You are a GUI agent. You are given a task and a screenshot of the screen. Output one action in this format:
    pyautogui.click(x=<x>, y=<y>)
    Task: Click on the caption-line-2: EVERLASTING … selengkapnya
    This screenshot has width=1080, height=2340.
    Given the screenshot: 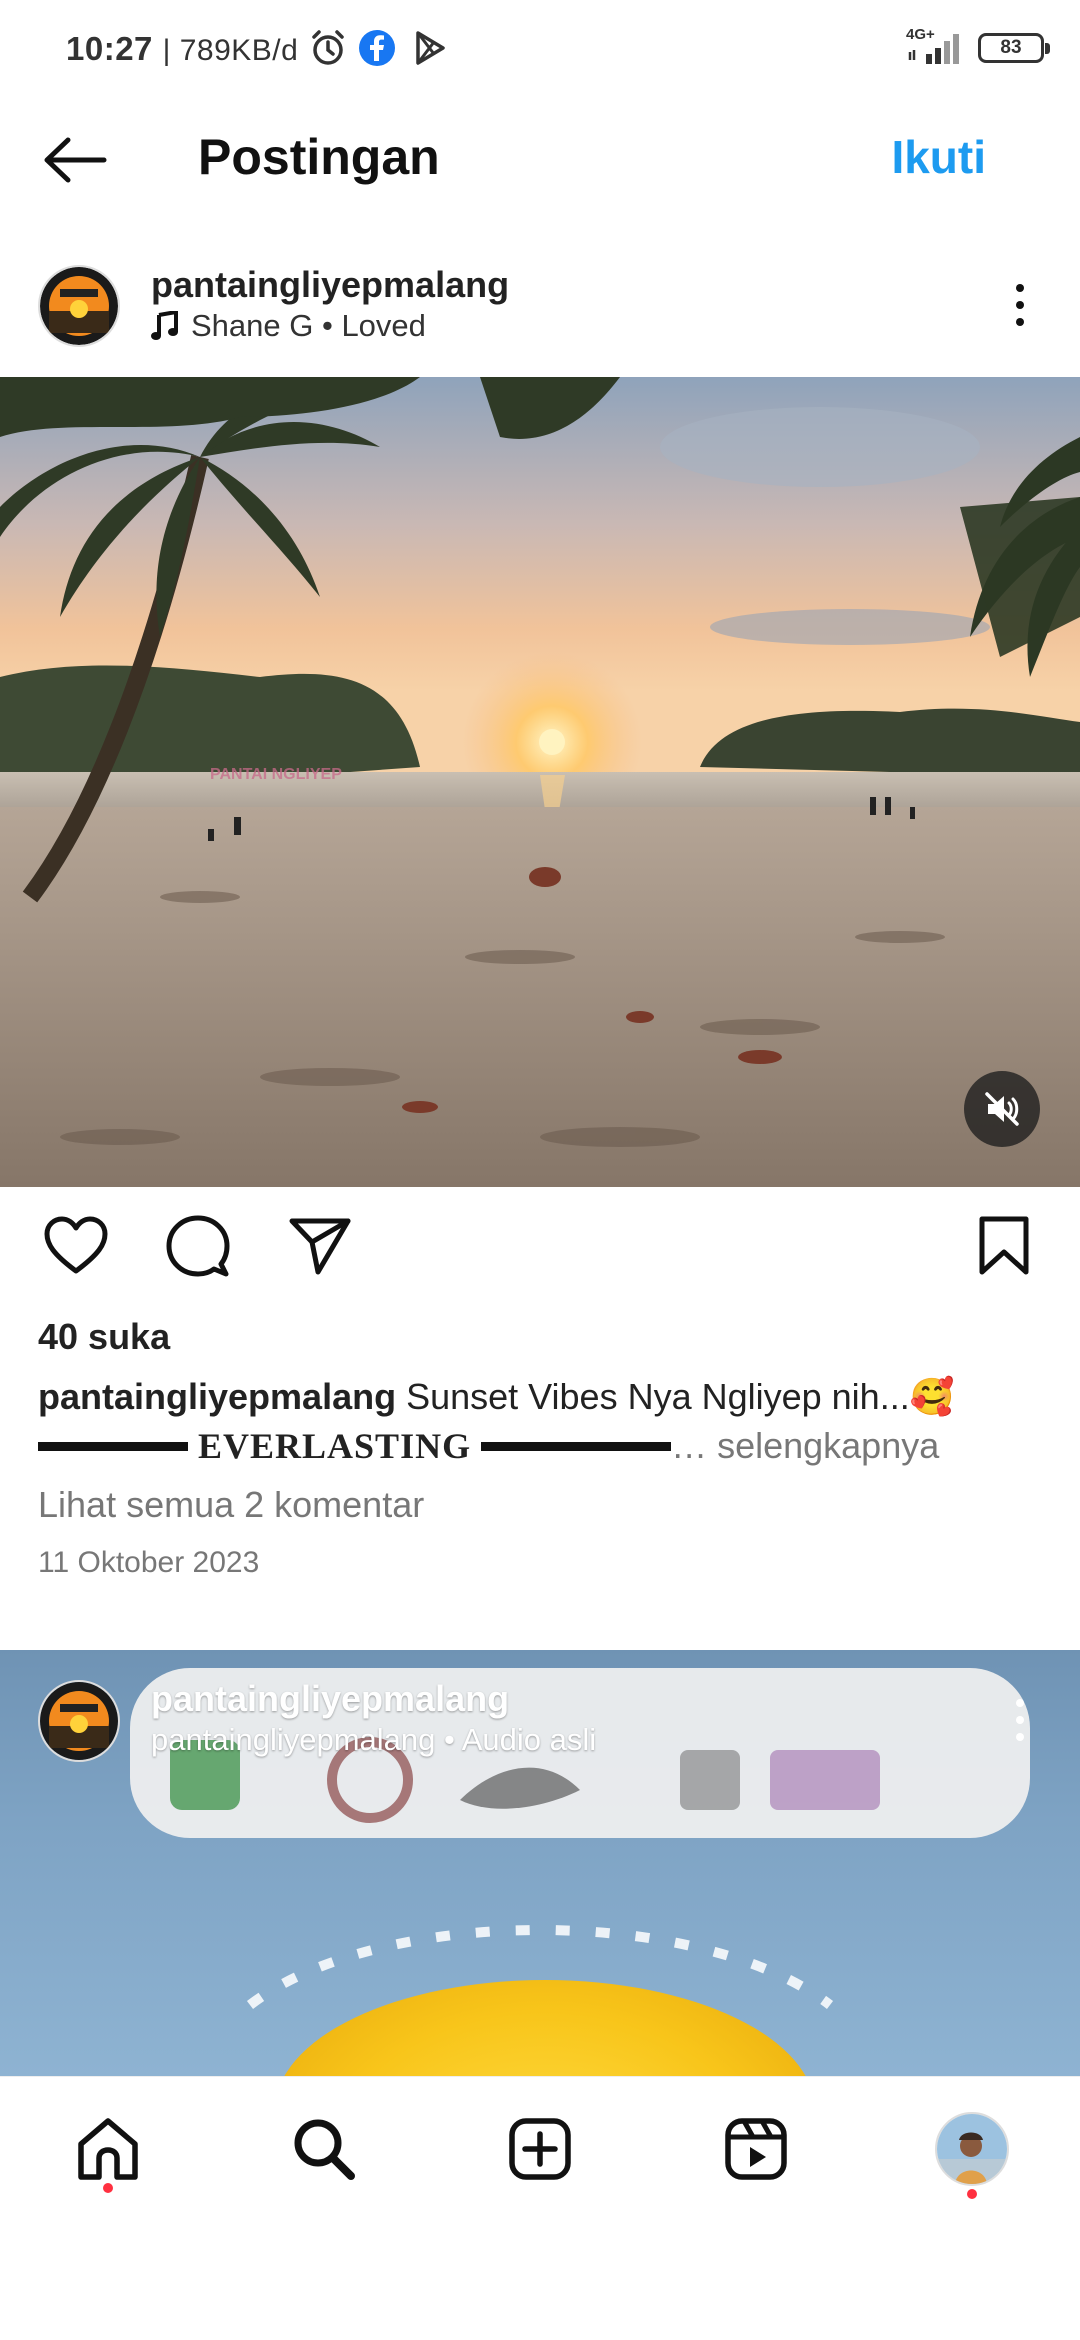 What is the action you would take?
    pyautogui.click(x=543, y=1446)
    